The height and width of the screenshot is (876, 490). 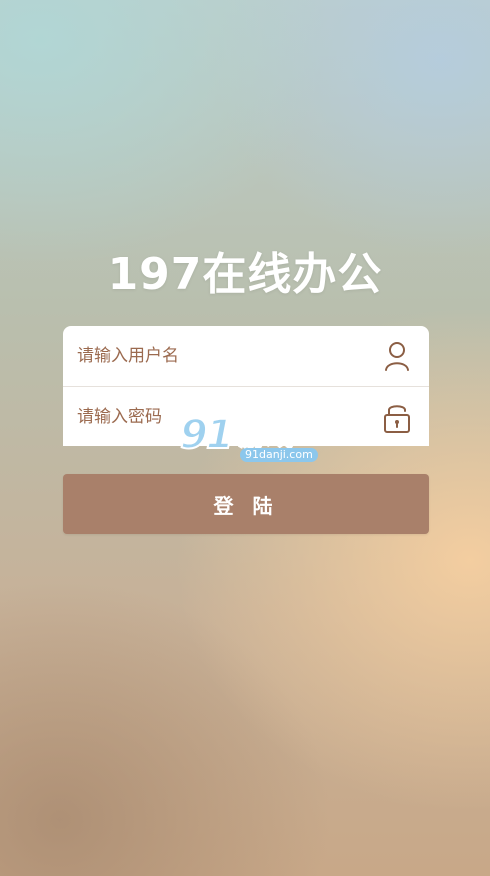 I want to click on username-input, so click(x=220, y=356).